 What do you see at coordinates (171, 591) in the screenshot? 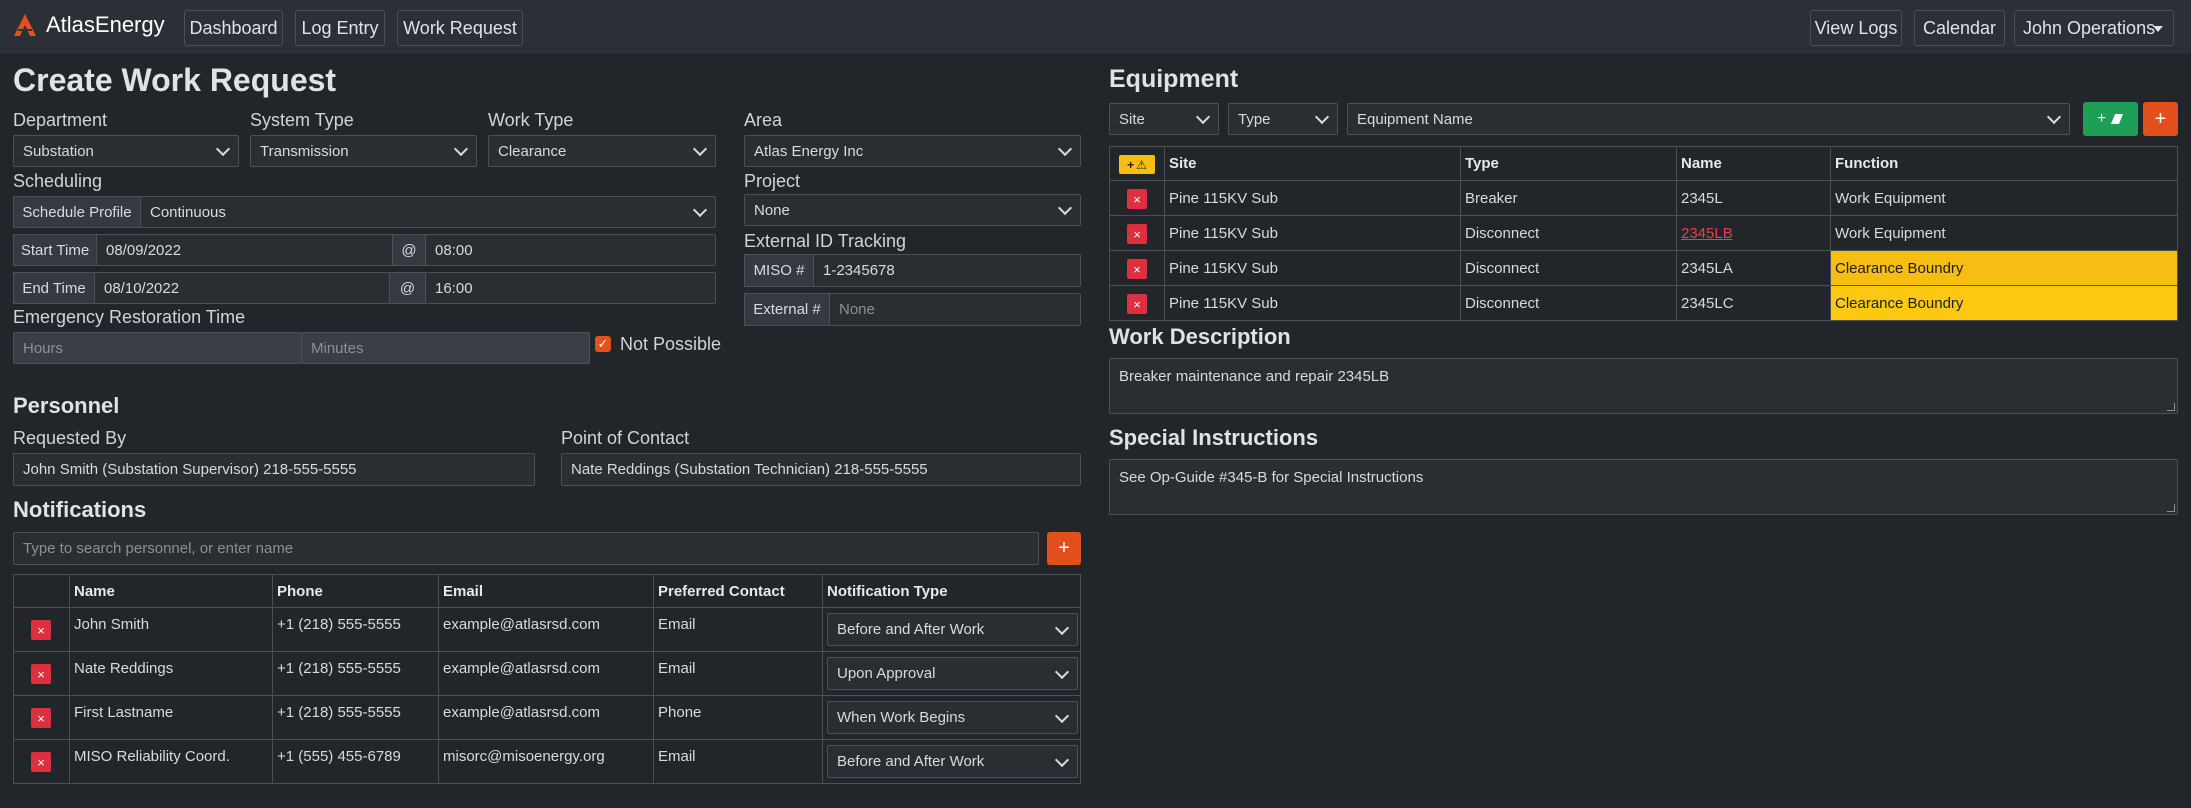
I see `header-name: Name` at bounding box center [171, 591].